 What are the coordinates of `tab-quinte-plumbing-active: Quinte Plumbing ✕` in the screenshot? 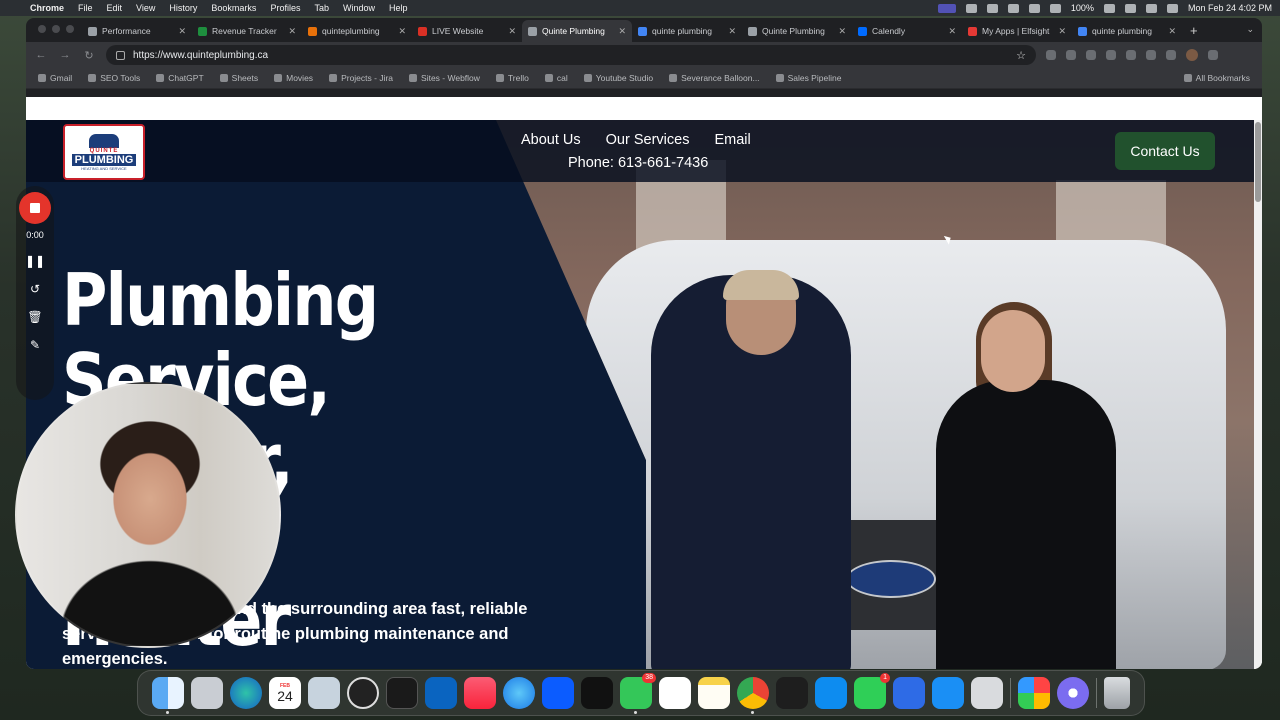 It's located at (577, 31).